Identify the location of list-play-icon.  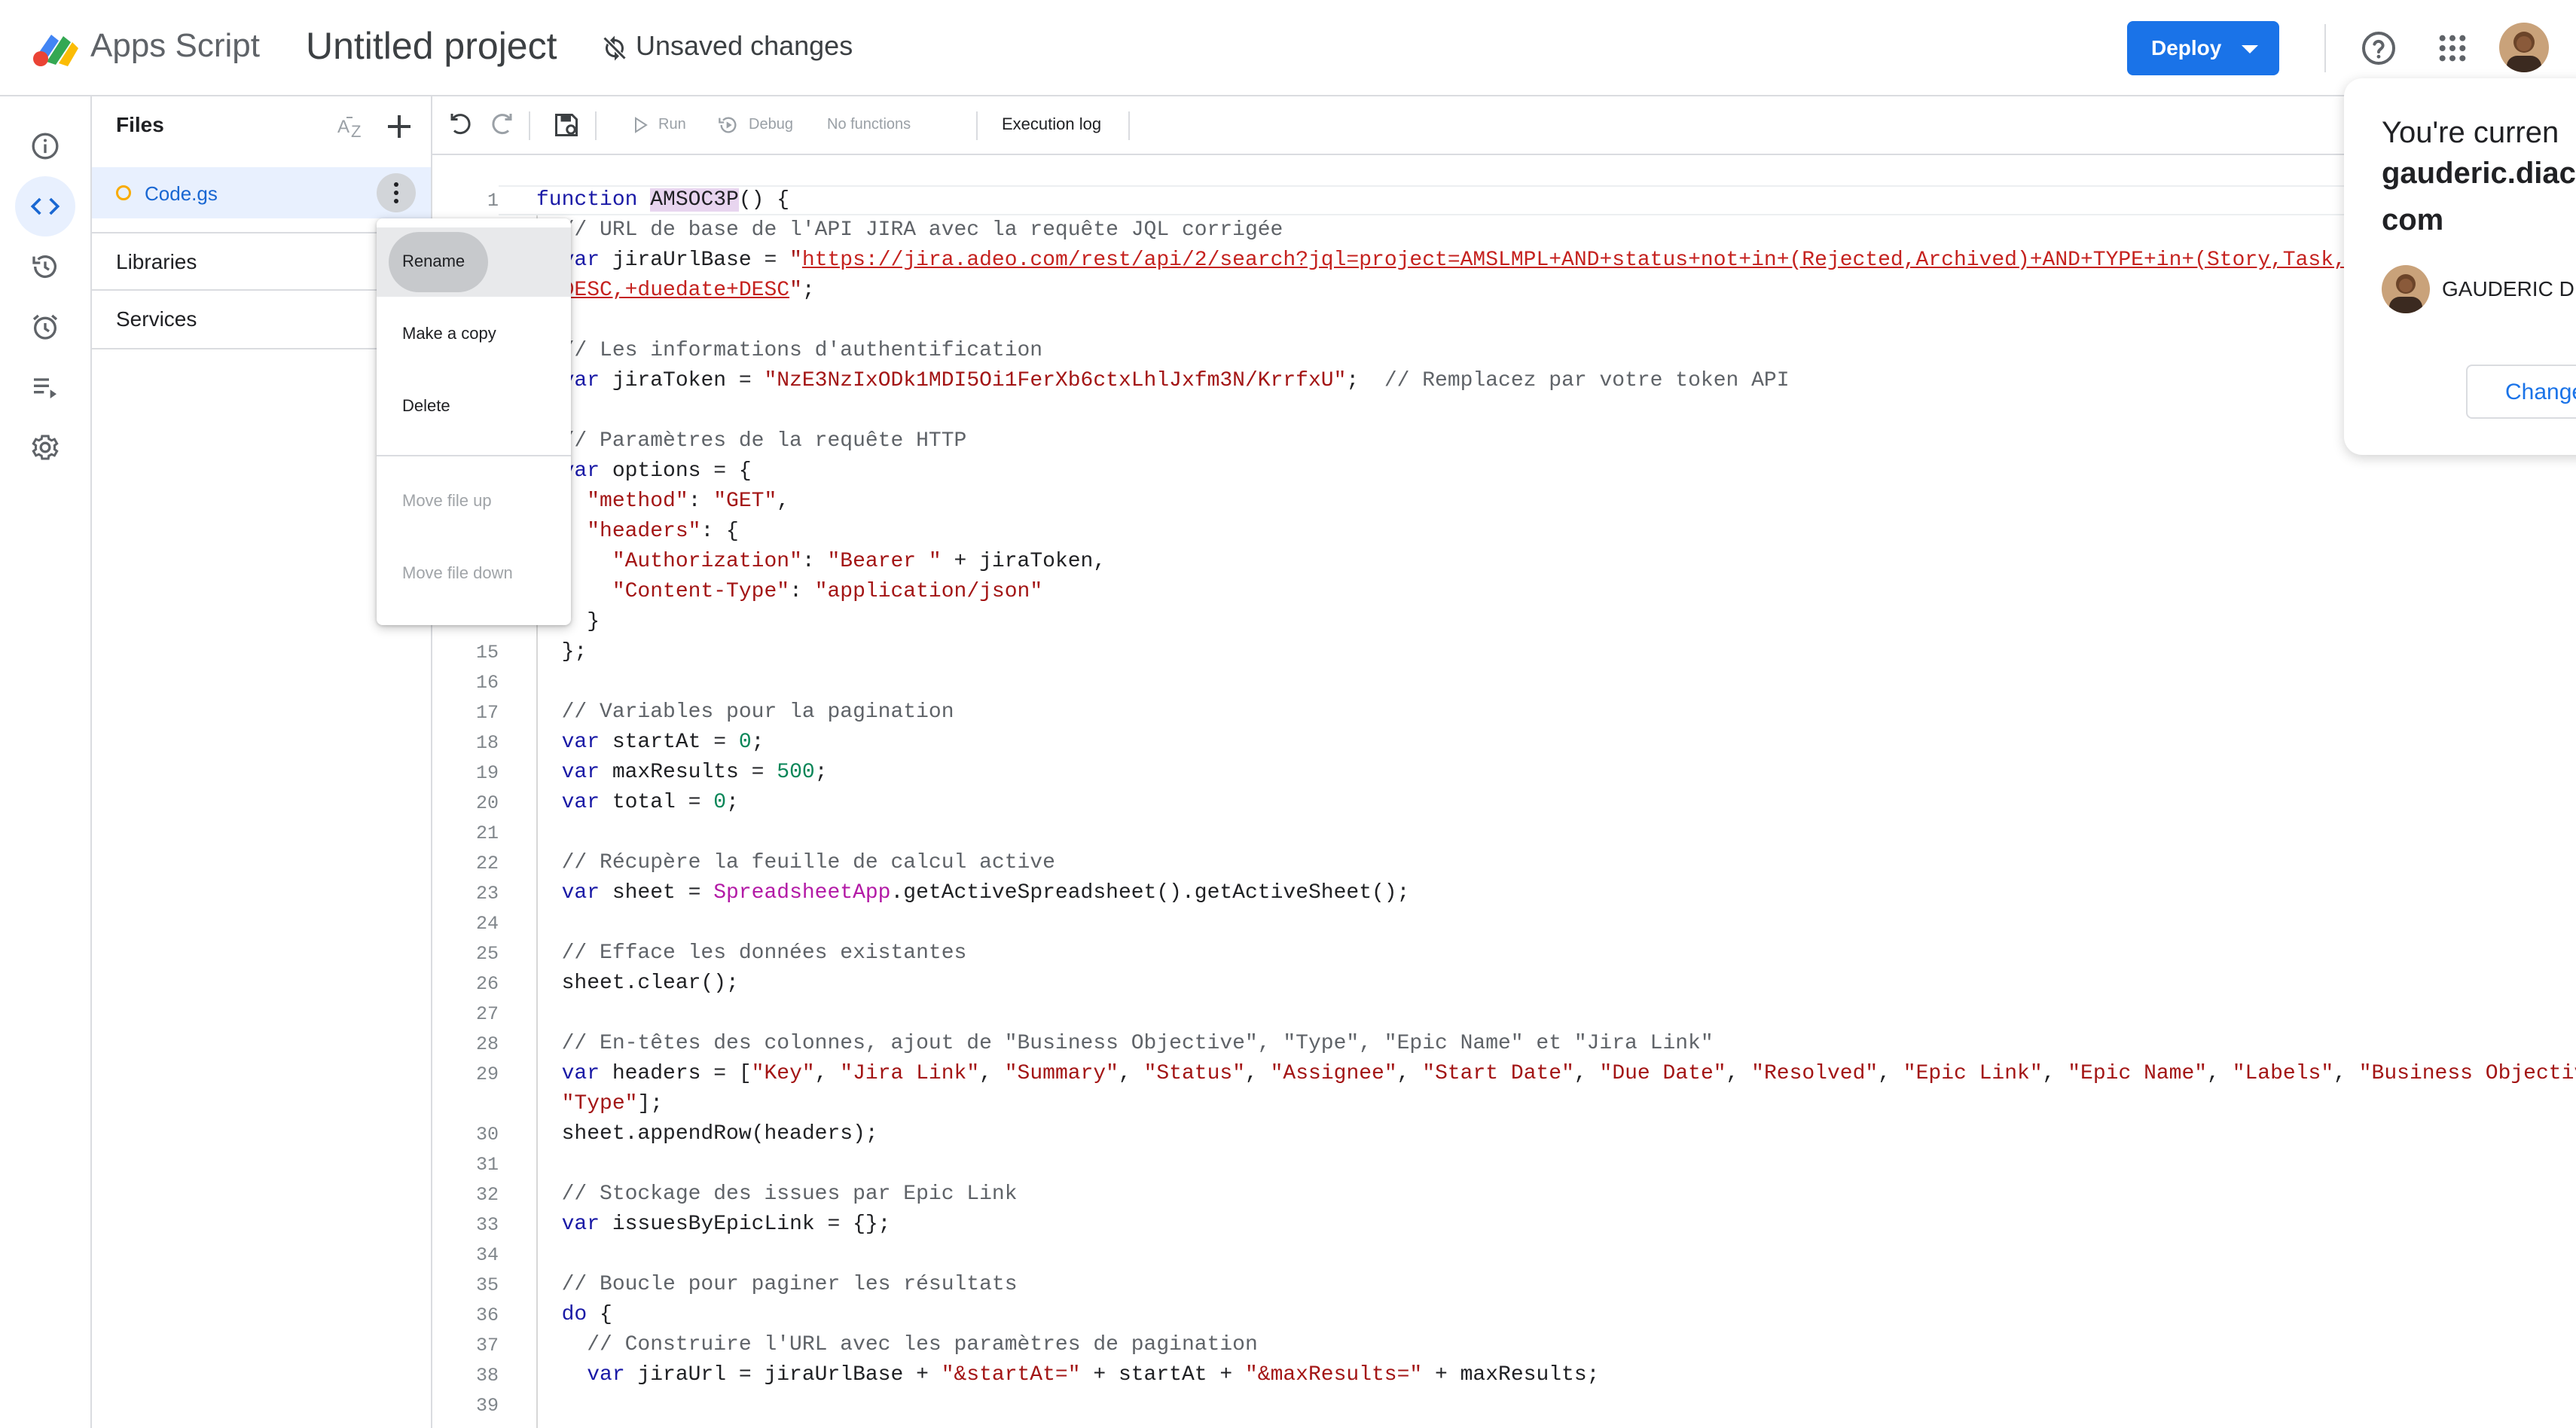
(45, 388).